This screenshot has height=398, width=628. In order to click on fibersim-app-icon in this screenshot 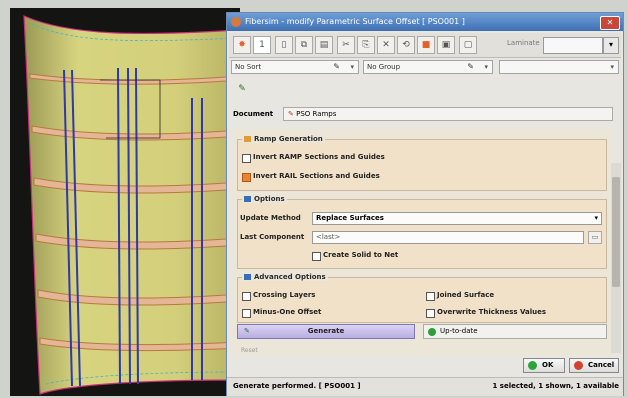, I will do `click(236, 22)`.